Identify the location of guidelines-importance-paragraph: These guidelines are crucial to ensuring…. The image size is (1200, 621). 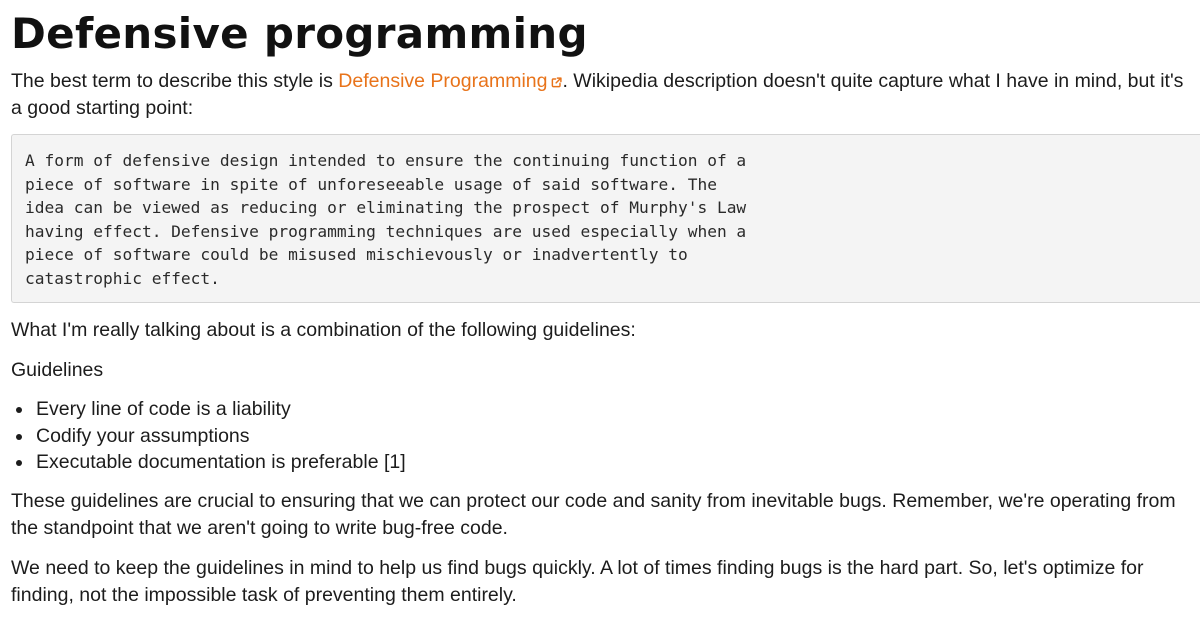
(593, 514).